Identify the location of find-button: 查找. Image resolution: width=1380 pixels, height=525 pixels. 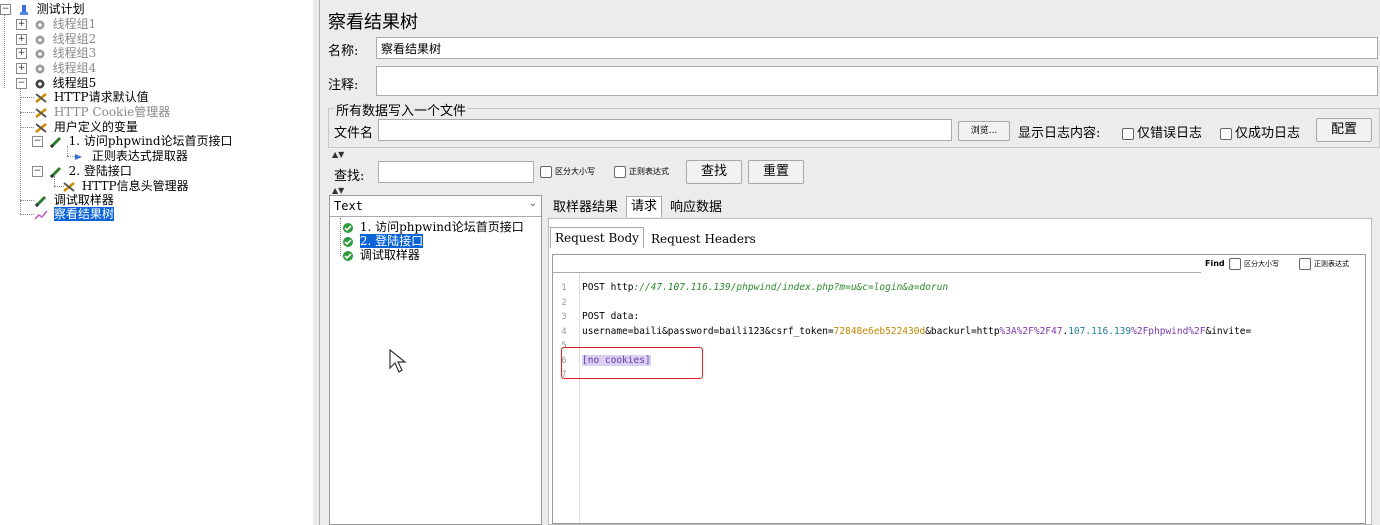
(714, 172).